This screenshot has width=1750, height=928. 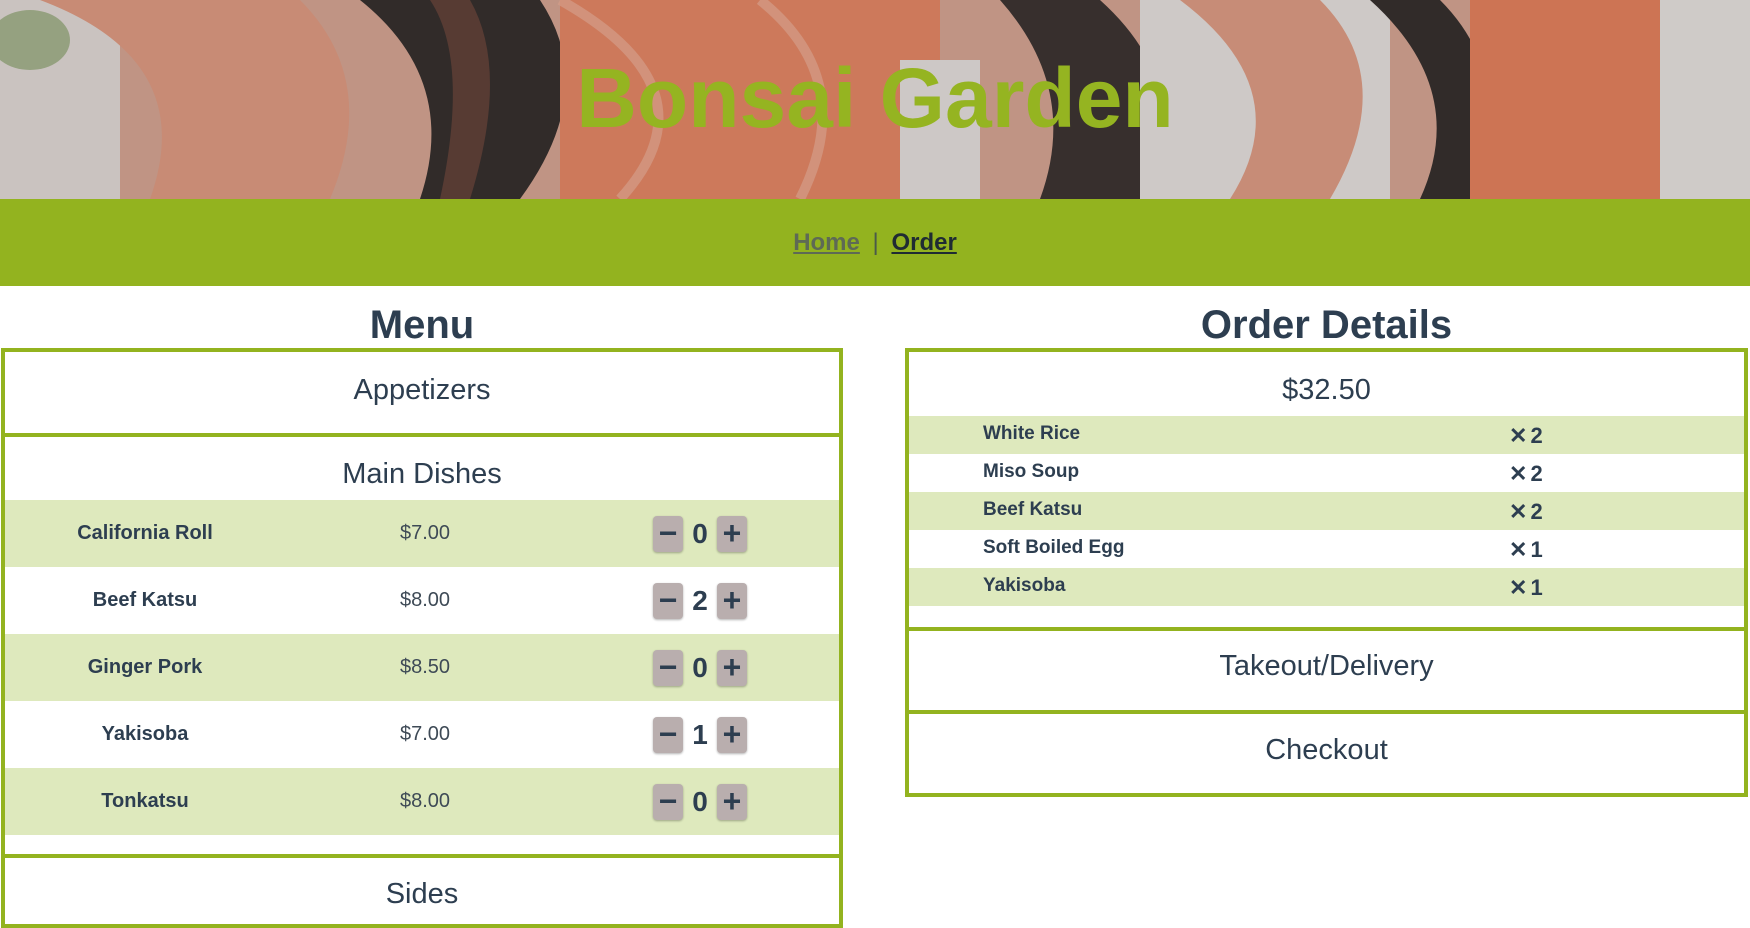 I want to click on takeout-delivery-section: Takeout/Delivery, so click(x=1326, y=666).